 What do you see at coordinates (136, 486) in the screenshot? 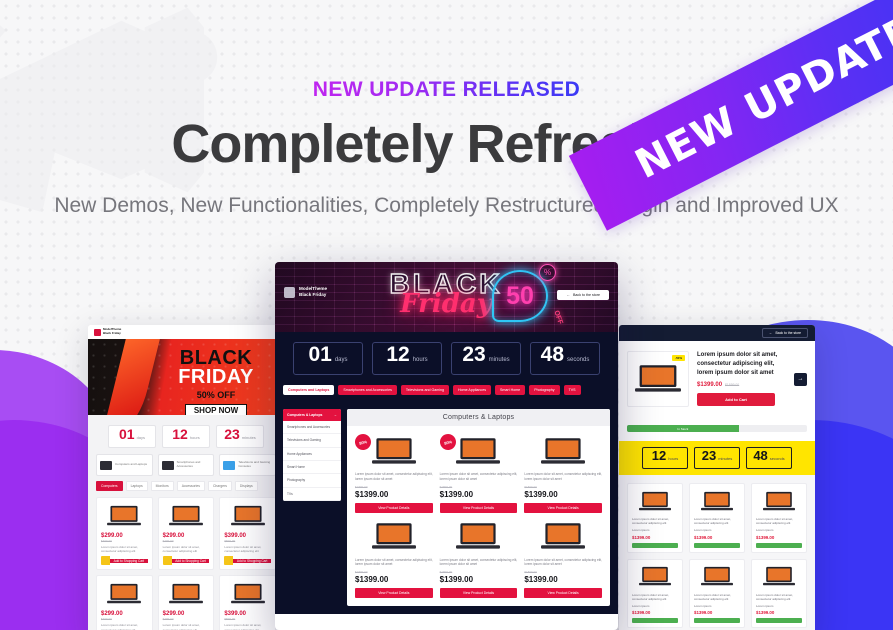
I see `filter-tab: Laptops` at bounding box center [136, 486].